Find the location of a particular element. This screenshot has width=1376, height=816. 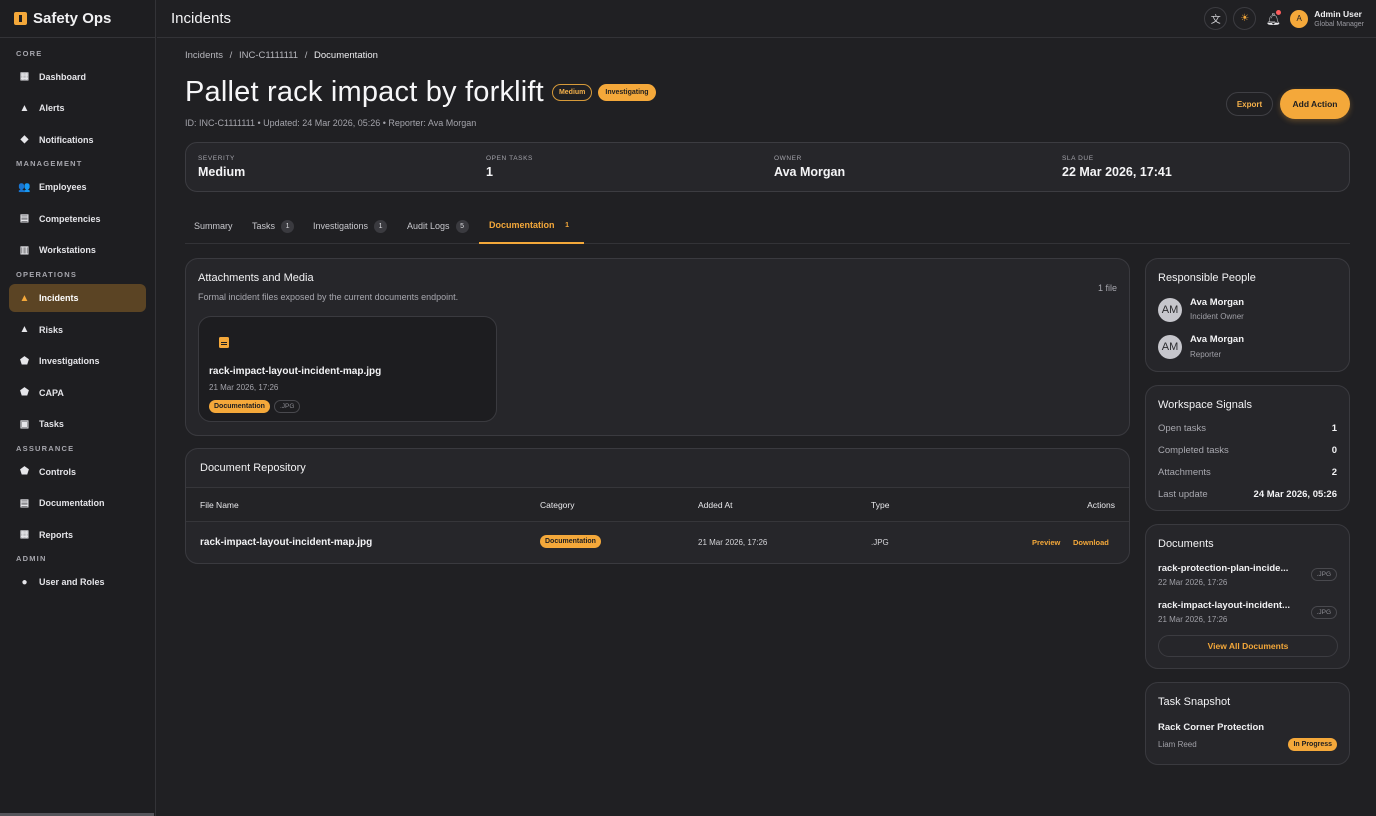

sidebar-item-risks: ▲ Risks is located at coordinates (77, 330).